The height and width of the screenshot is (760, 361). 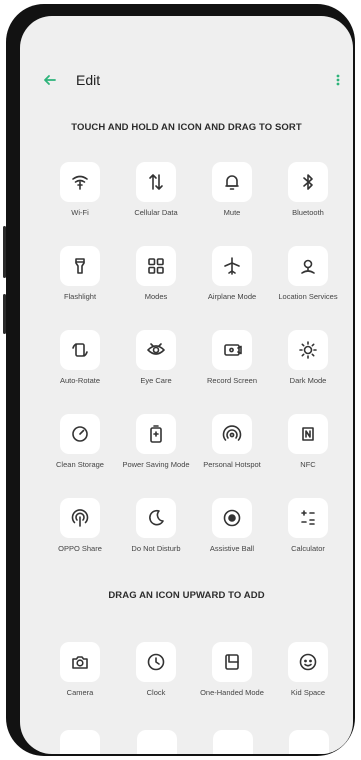 I want to click on tile-label: Clock, so click(x=156, y=692).